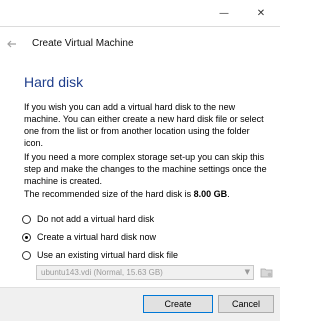  Describe the element at coordinates (108, 255) in the screenshot. I see `option-existing-disk-label: Use an existing virtual hard disk file` at that location.